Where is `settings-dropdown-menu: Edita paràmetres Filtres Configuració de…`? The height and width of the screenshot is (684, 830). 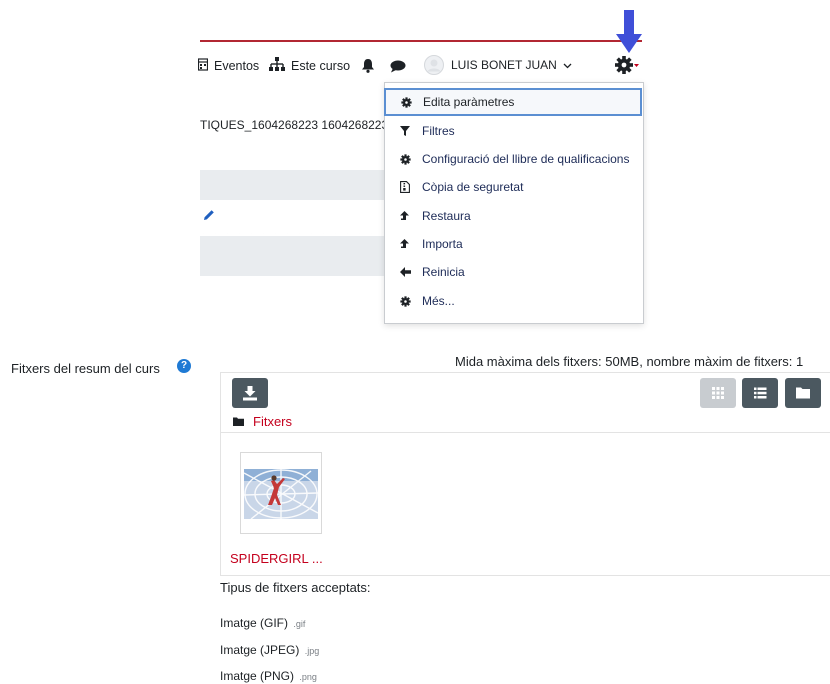
settings-dropdown-menu: Edita paràmetres Filtres Configuració de… is located at coordinates (514, 203).